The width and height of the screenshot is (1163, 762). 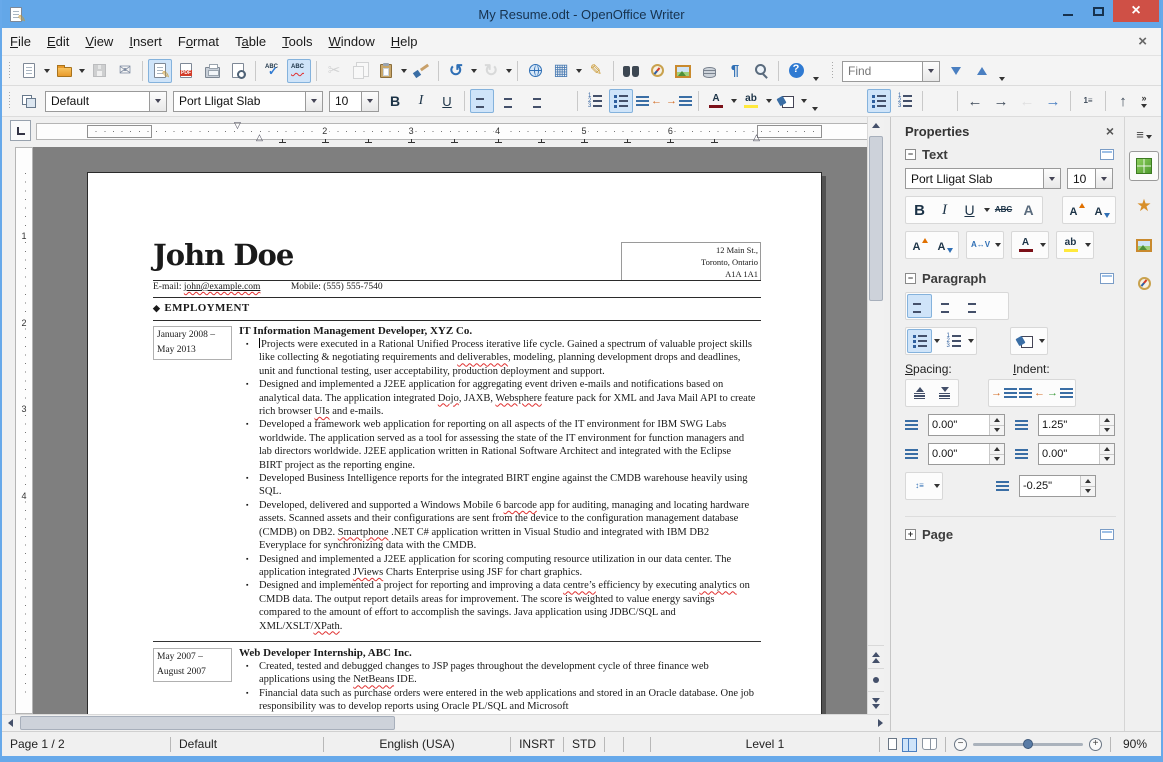 I want to click on paragraph-style-combo: Default, so click(x=106, y=101).